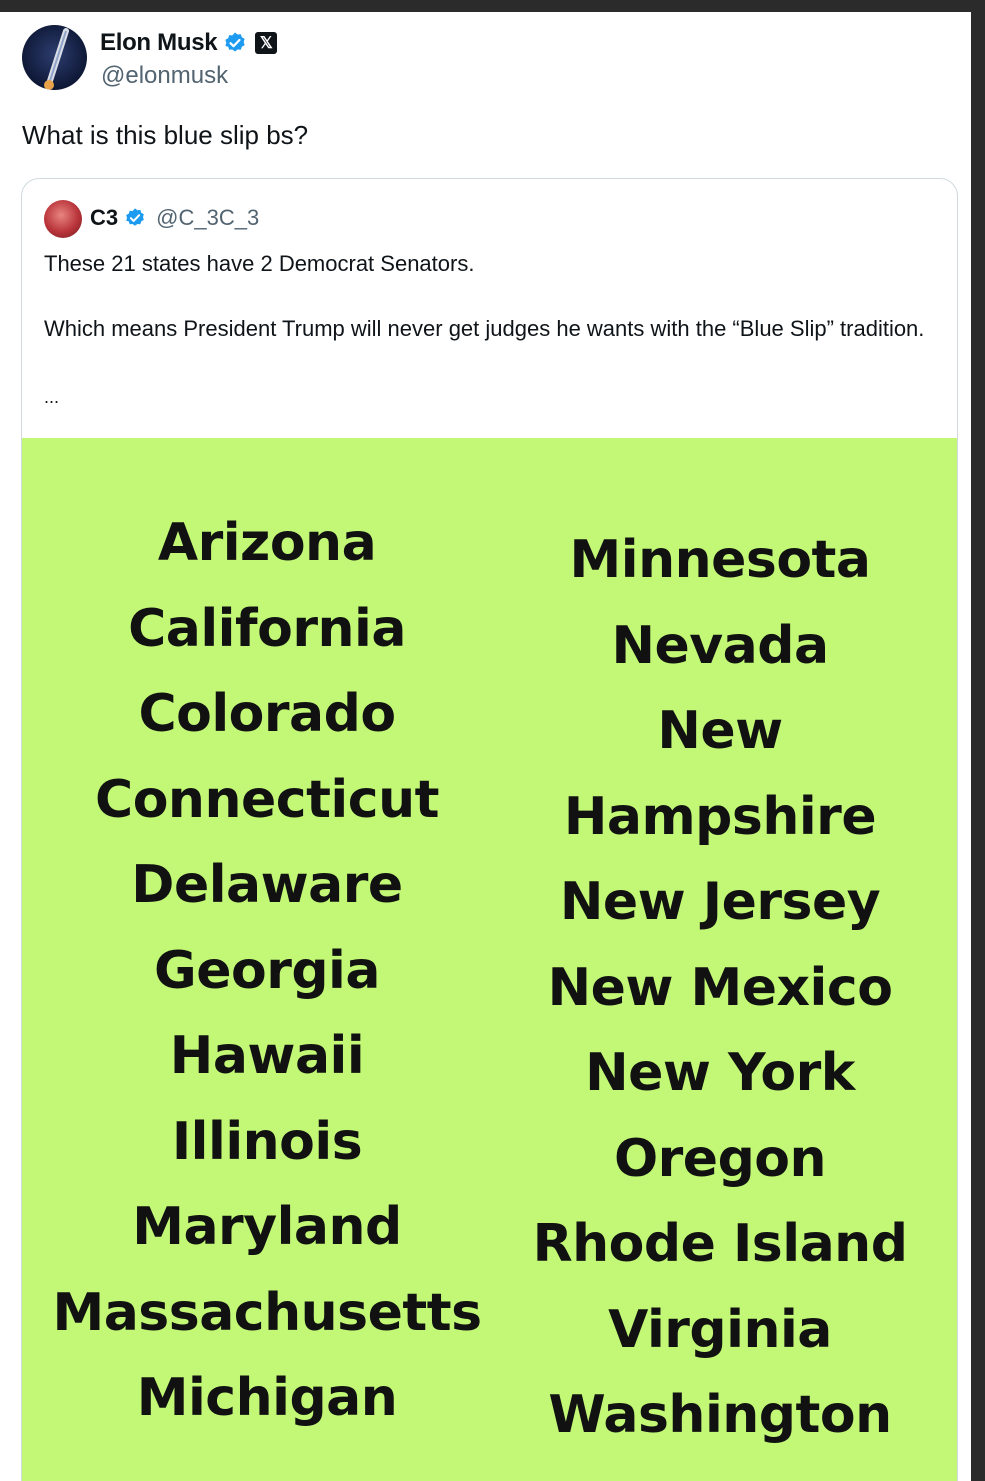 The height and width of the screenshot is (1481, 985). What do you see at coordinates (720, 816) in the screenshot?
I see `state-name: Hampshire` at bounding box center [720, 816].